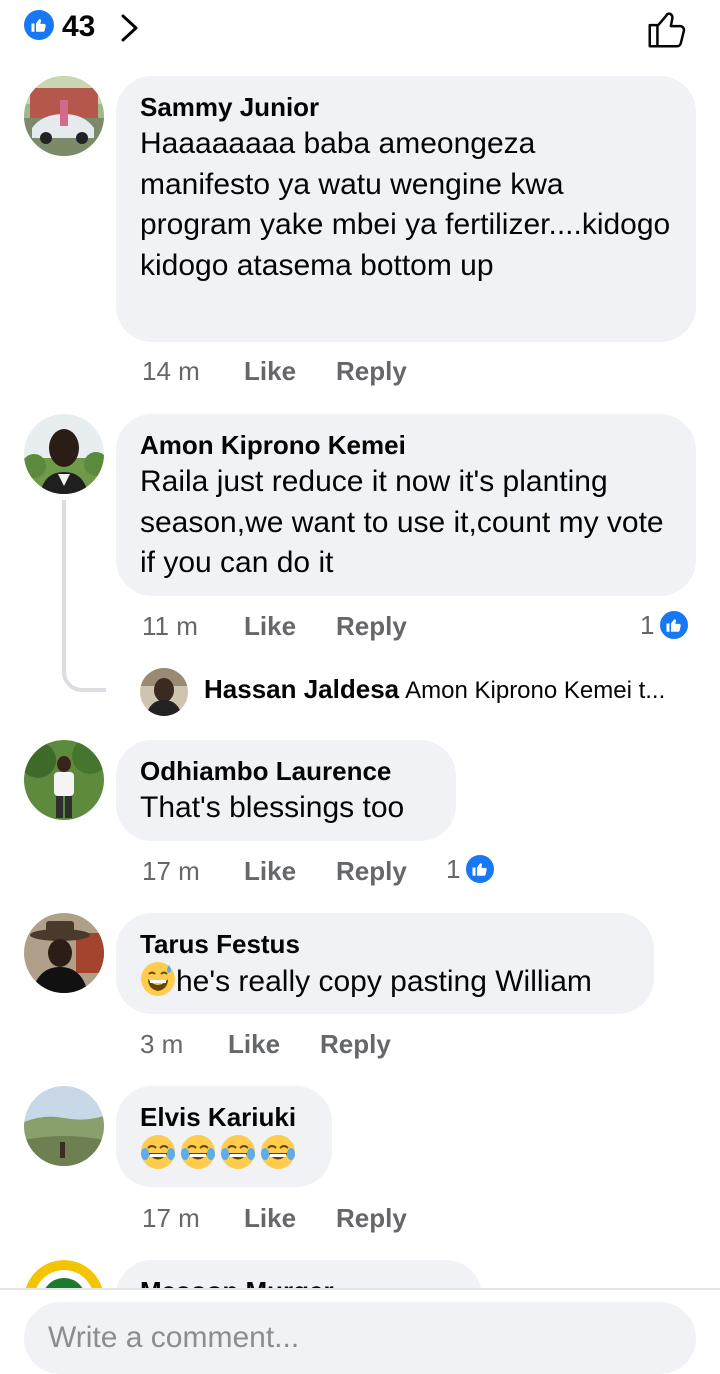 This screenshot has height=1374, width=720. What do you see at coordinates (360, 1338) in the screenshot?
I see `comment-input` at bounding box center [360, 1338].